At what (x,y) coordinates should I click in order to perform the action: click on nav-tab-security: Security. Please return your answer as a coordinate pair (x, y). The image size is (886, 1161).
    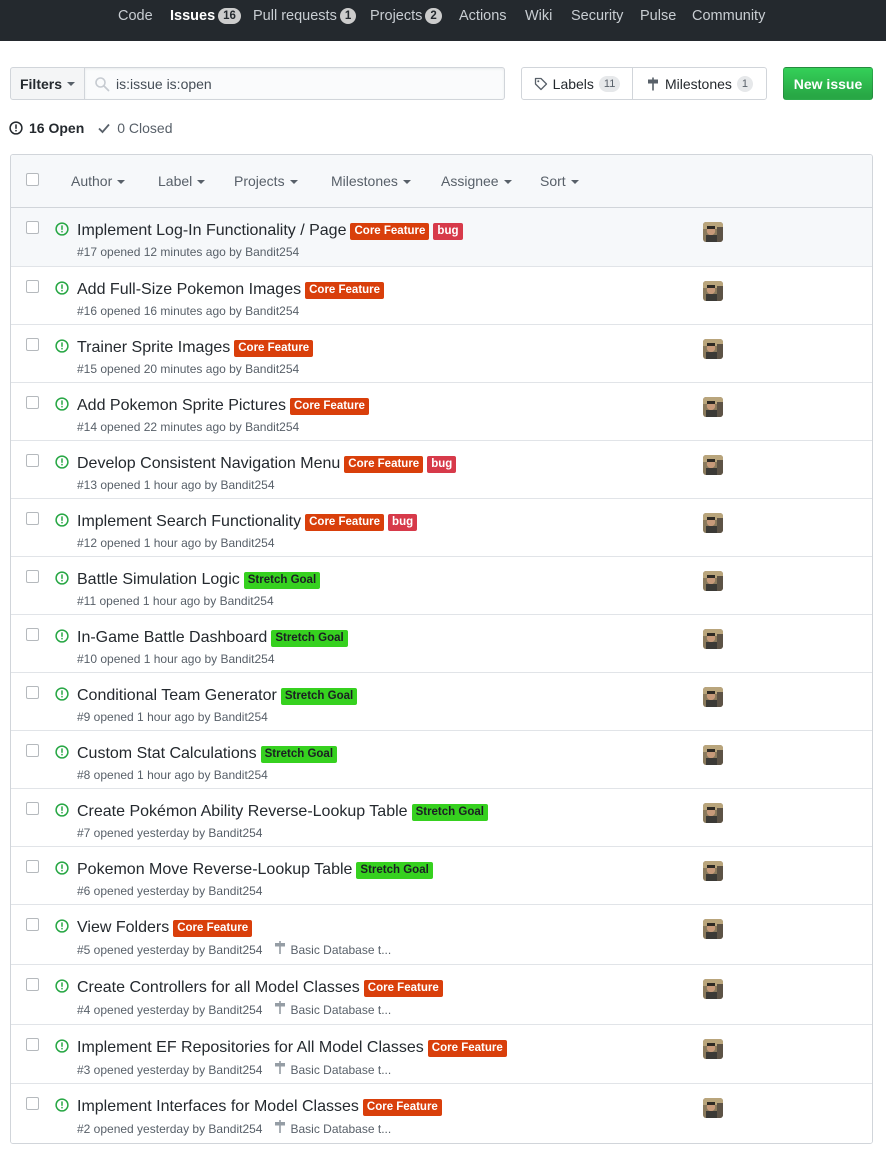
    Looking at the image, I should click on (597, 17).